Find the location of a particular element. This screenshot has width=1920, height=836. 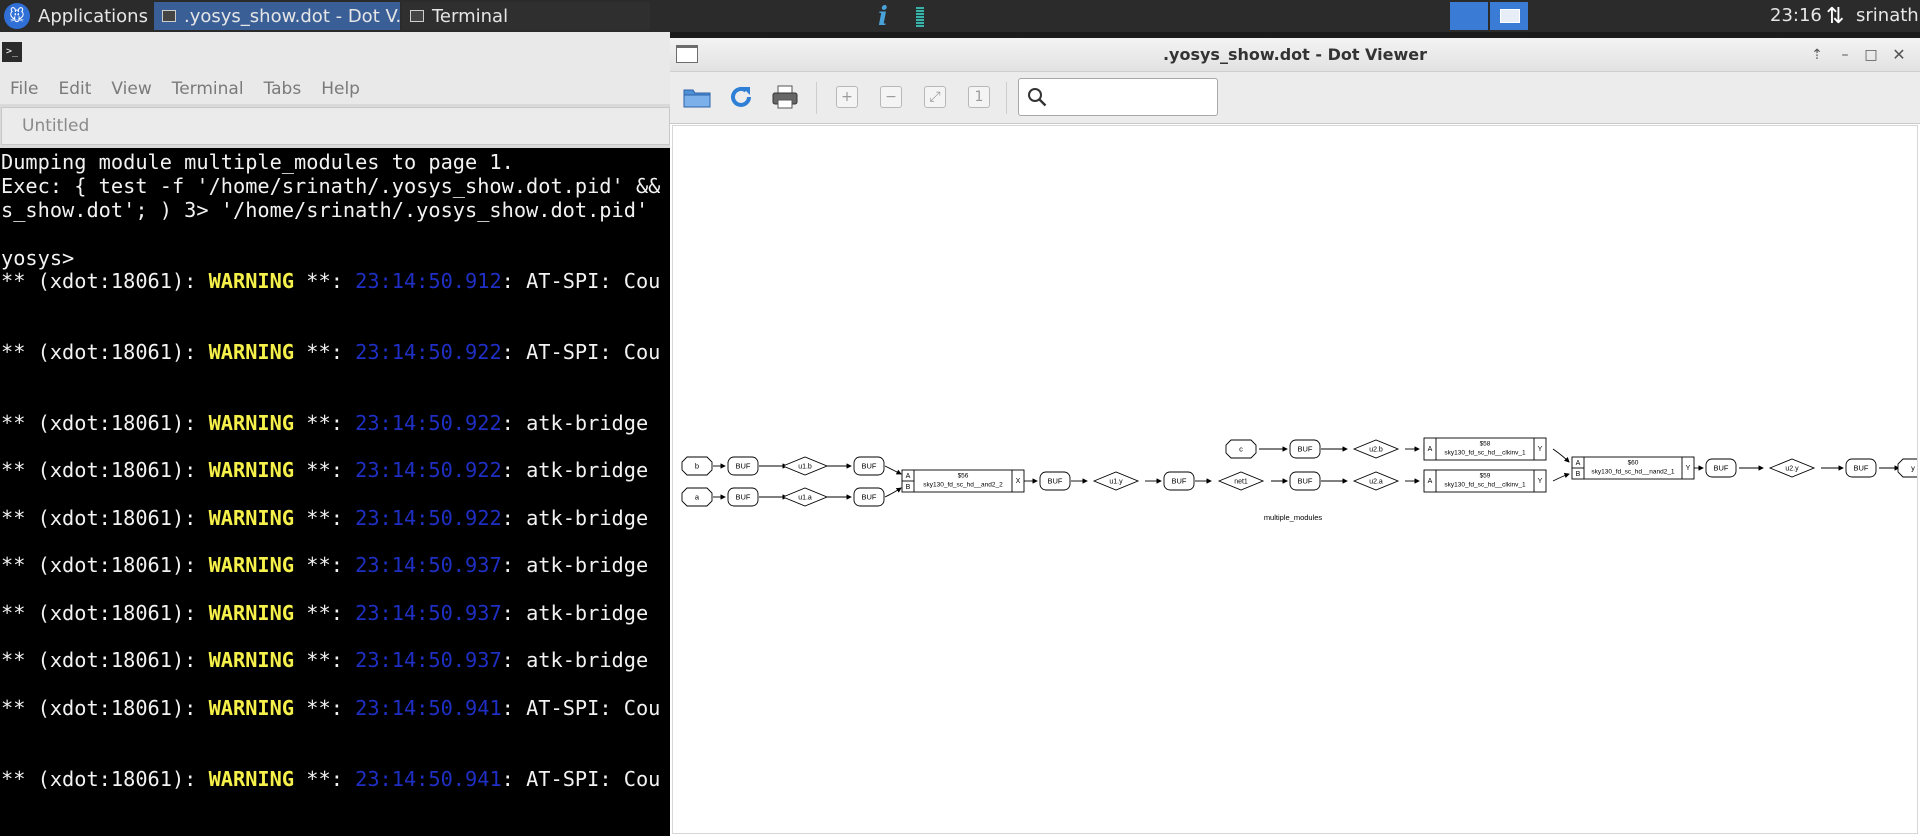

graph-node: u1.b is located at coordinates (805, 466).